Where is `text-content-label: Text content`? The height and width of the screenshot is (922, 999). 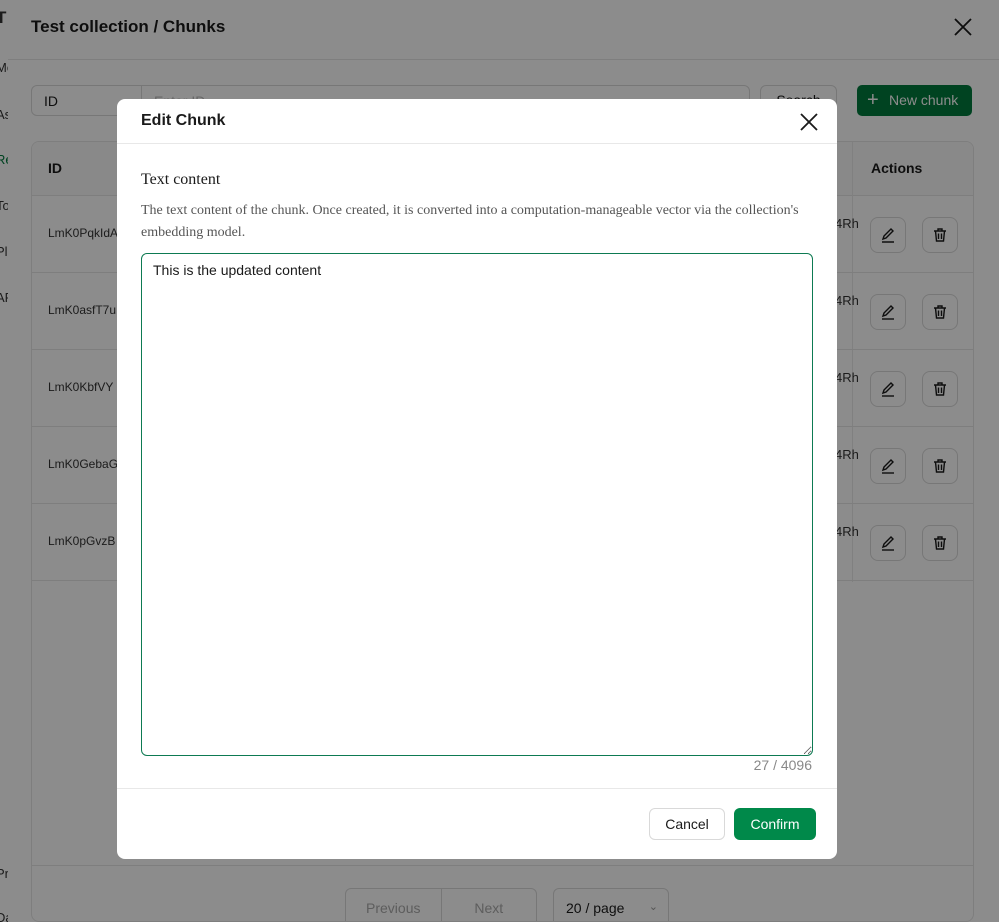 text-content-label: Text content is located at coordinates (181, 179).